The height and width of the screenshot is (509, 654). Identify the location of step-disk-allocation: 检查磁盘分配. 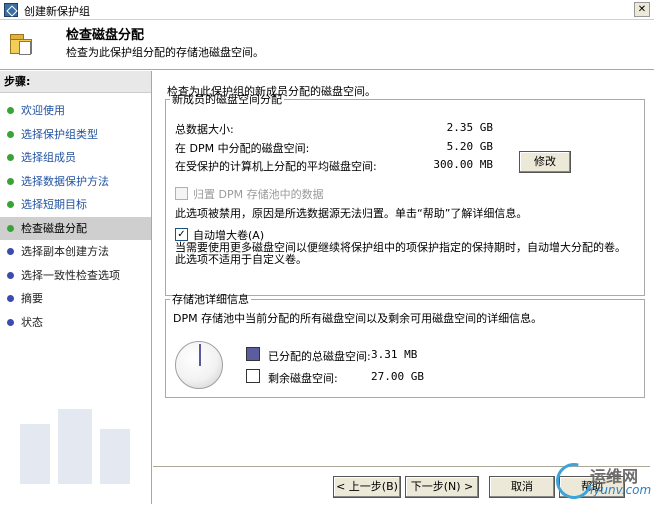
(75, 228).